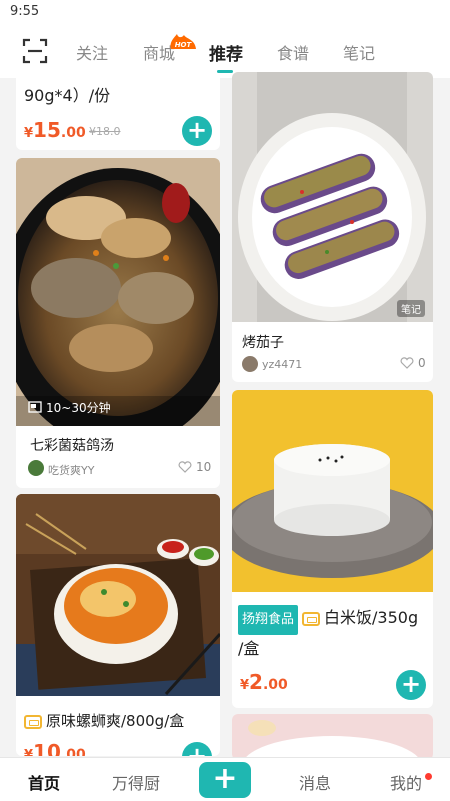 This screenshot has height=801, width=450. What do you see at coordinates (249, 648) in the screenshot?
I see `product-title-cont: /盒` at bounding box center [249, 648].